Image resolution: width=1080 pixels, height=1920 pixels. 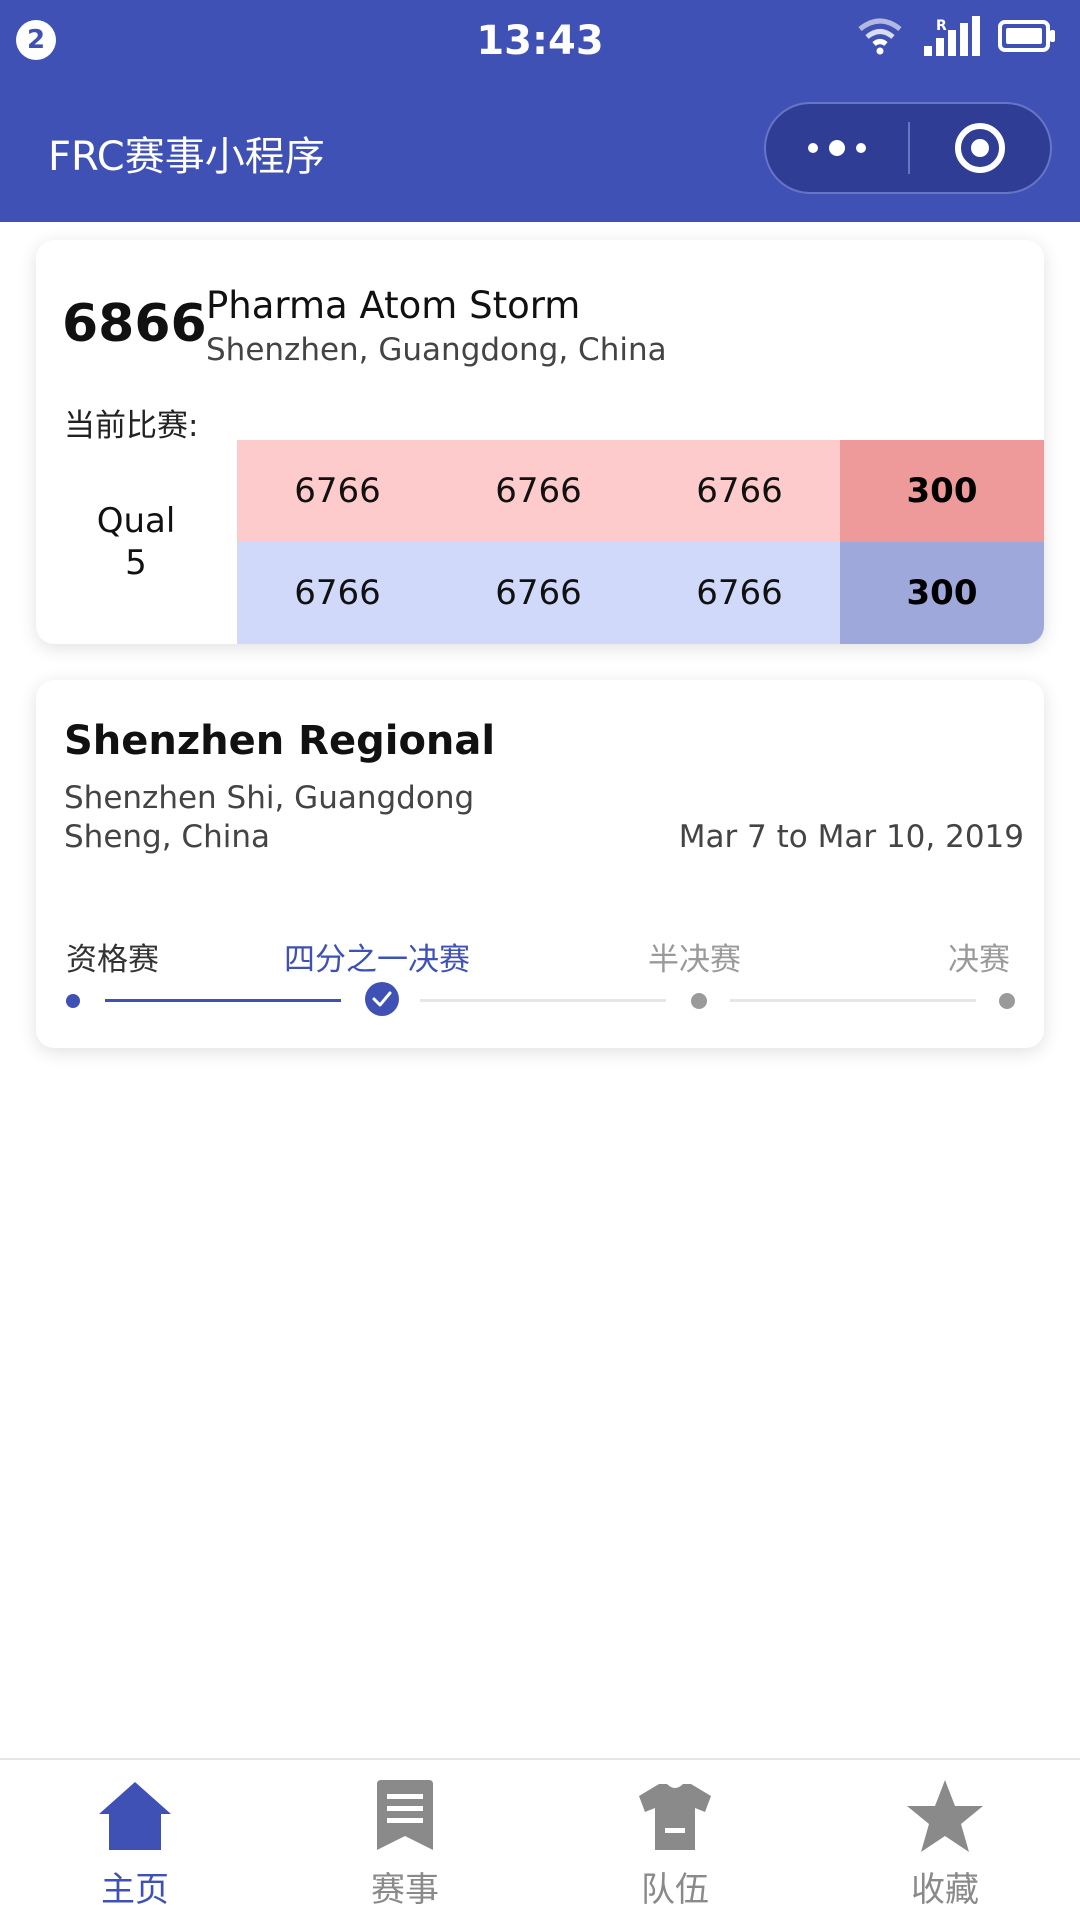 What do you see at coordinates (167, 837) in the screenshot?
I see `event-location-line2: Sheng, China` at bounding box center [167, 837].